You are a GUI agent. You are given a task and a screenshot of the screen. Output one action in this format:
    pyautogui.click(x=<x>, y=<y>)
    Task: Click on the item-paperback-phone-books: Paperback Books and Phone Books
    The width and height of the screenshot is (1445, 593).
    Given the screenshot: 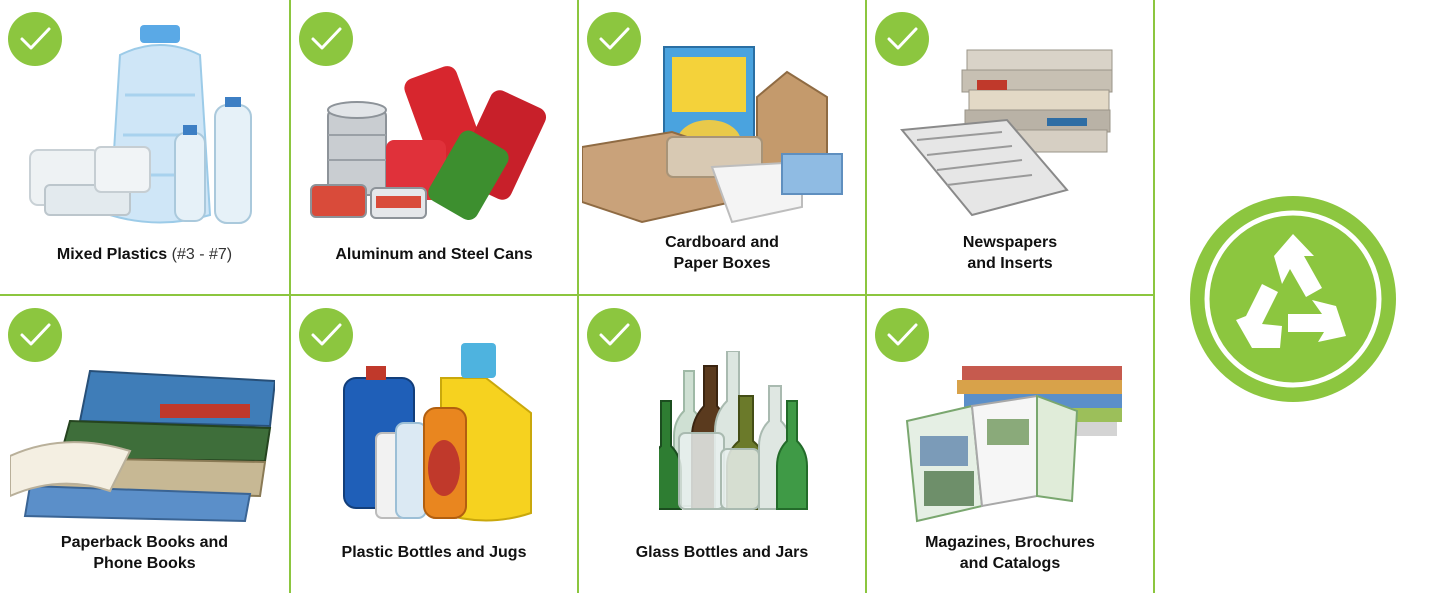 What is the action you would take?
    pyautogui.click(x=144, y=444)
    